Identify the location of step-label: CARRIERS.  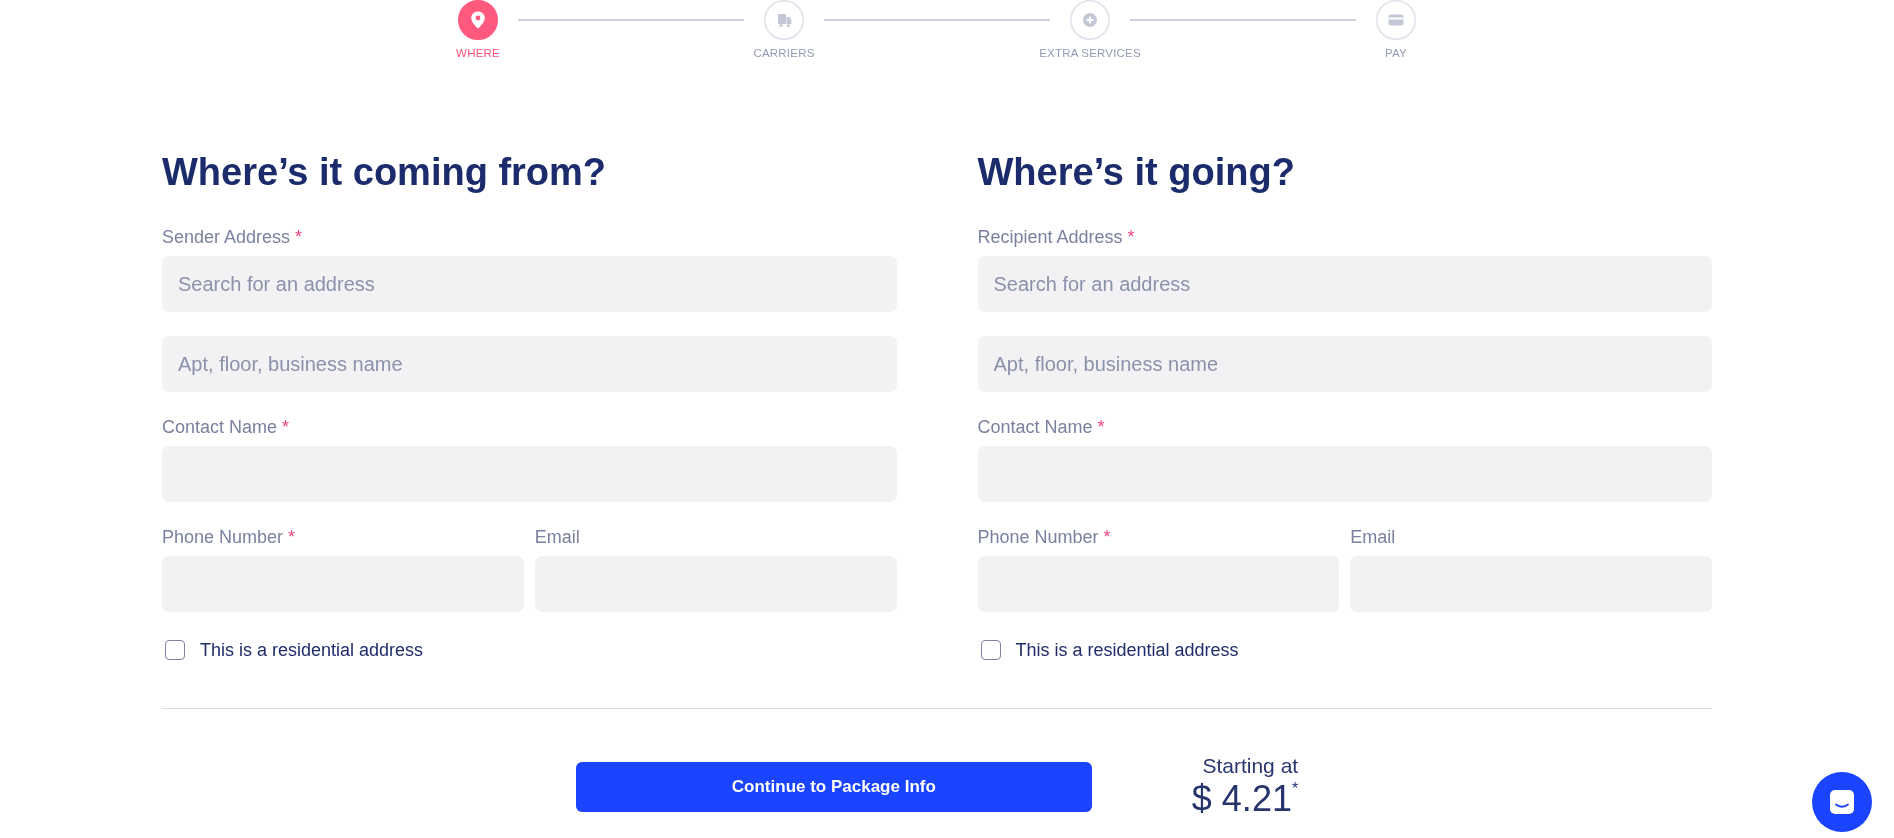
(784, 53).